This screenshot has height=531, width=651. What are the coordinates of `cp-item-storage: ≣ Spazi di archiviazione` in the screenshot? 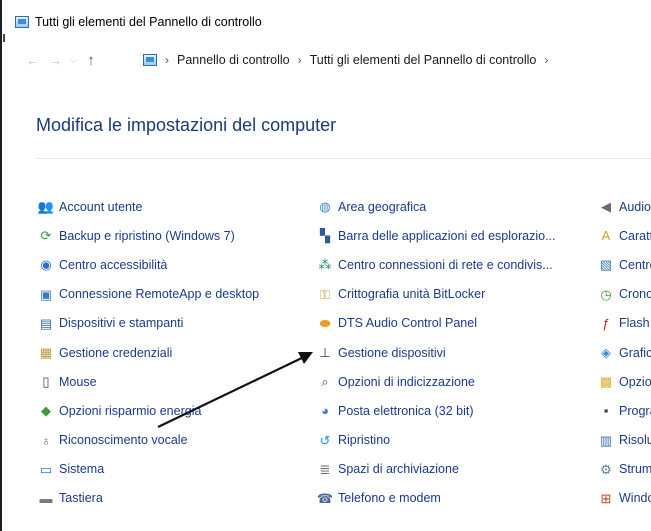 It's located at (436, 469).